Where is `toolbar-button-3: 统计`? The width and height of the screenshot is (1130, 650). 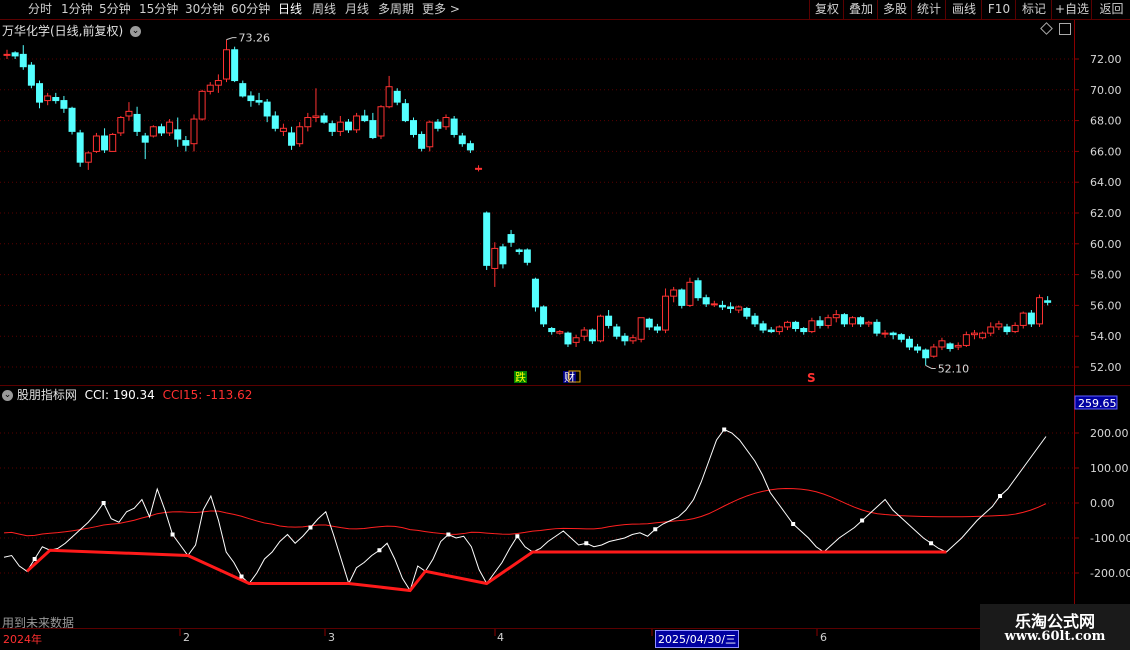
toolbar-button-3: 统计 is located at coordinates (928, 9).